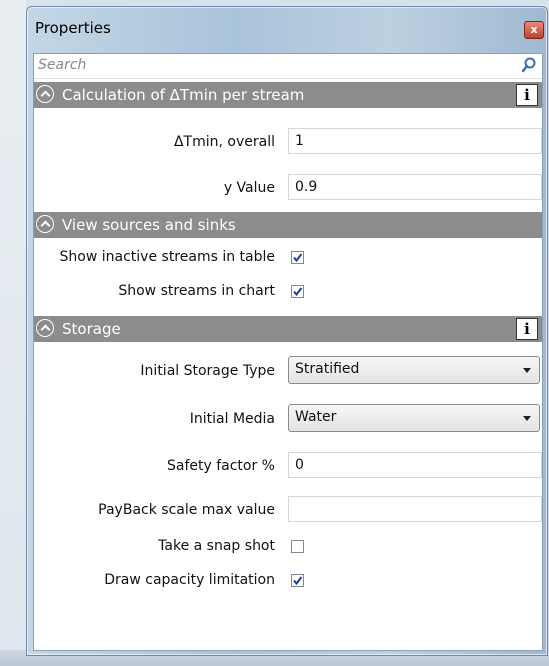  Describe the element at coordinates (414, 418) in the screenshot. I see `initial-media-select: Water` at that location.